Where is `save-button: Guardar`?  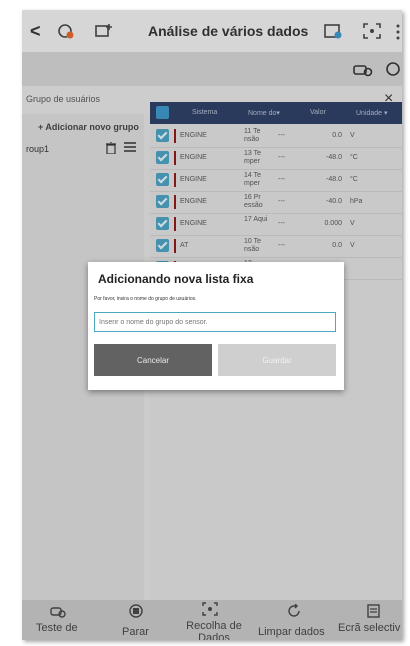
save-button: Guardar is located at coordinates (277, 360).